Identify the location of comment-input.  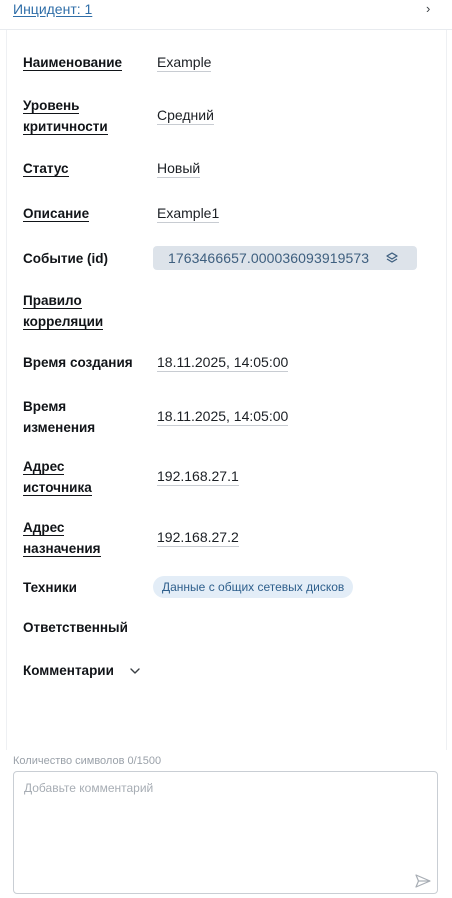
(225, 832).